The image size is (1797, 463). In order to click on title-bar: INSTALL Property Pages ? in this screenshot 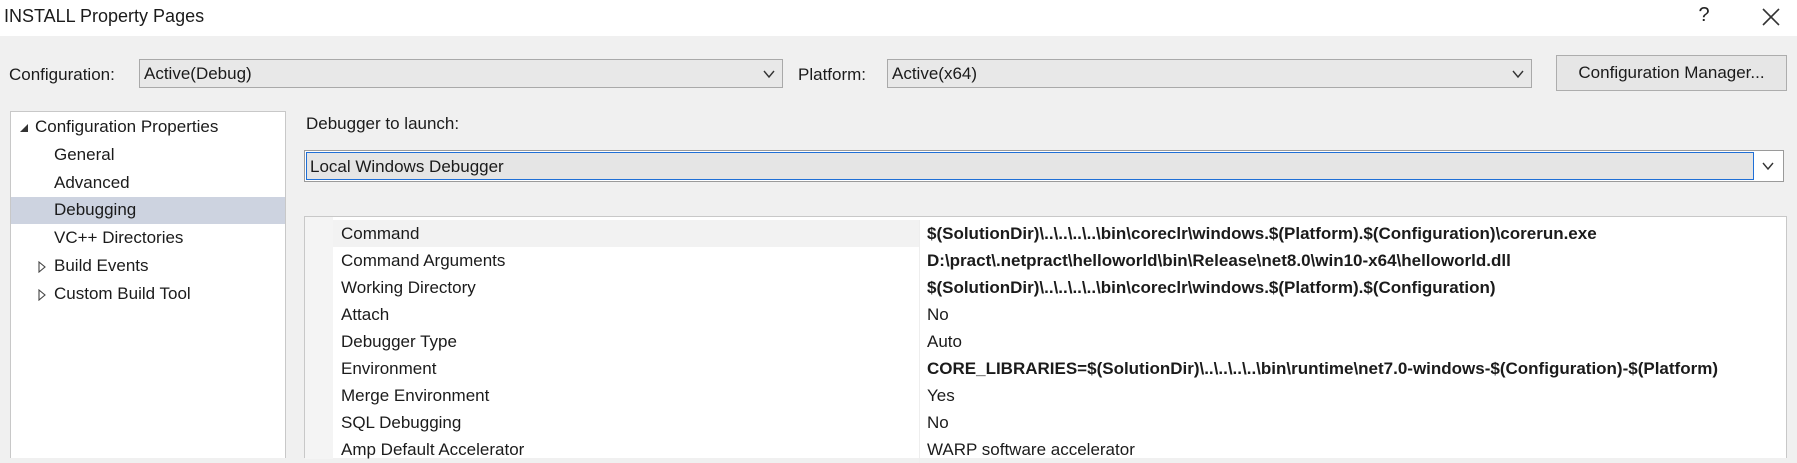, I will do `click(898, 18)`.